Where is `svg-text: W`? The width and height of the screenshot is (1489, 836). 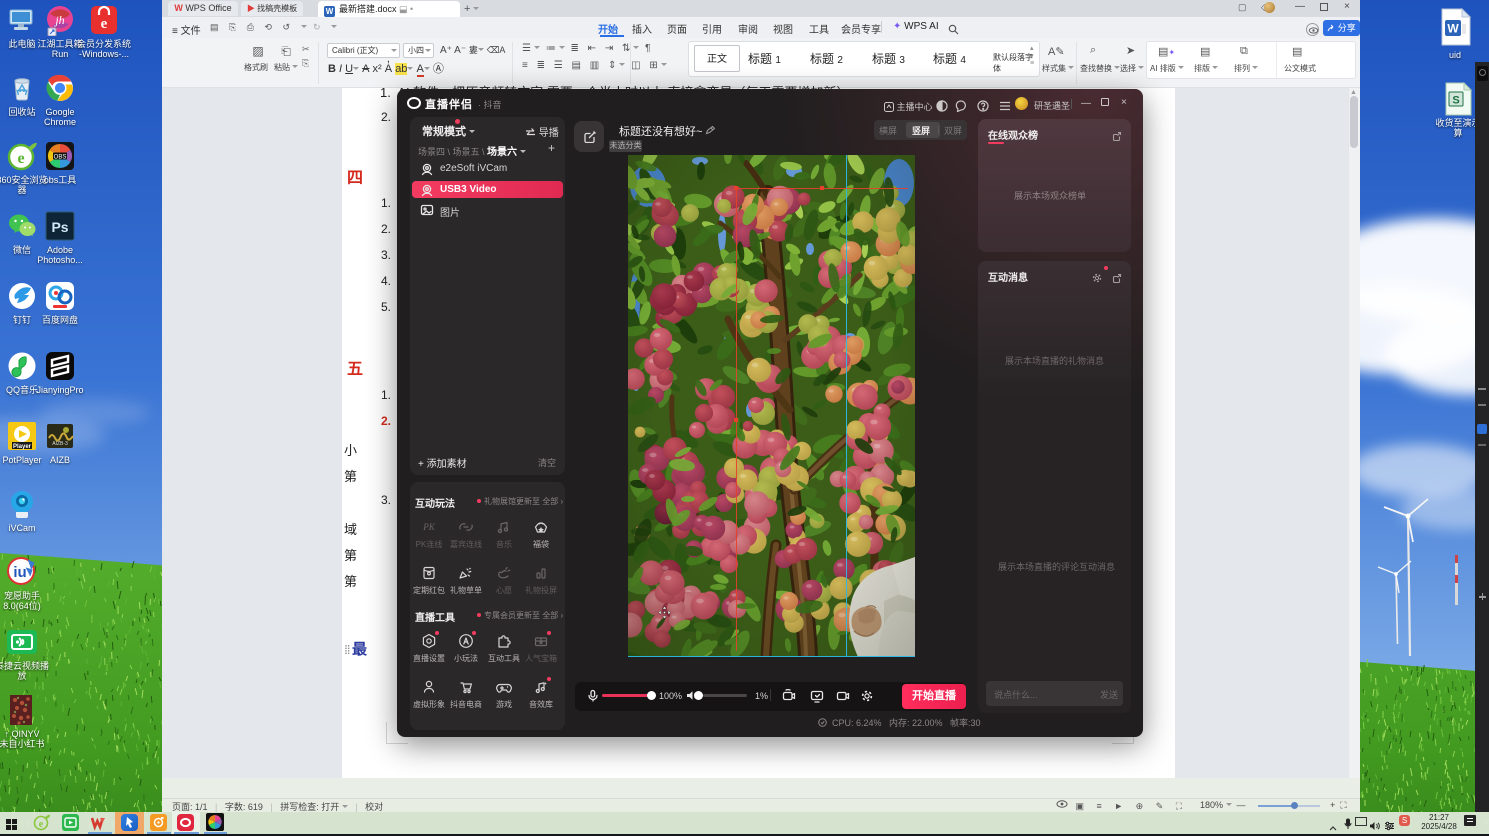
svg-text: W is located at coordinates (1453, 29).